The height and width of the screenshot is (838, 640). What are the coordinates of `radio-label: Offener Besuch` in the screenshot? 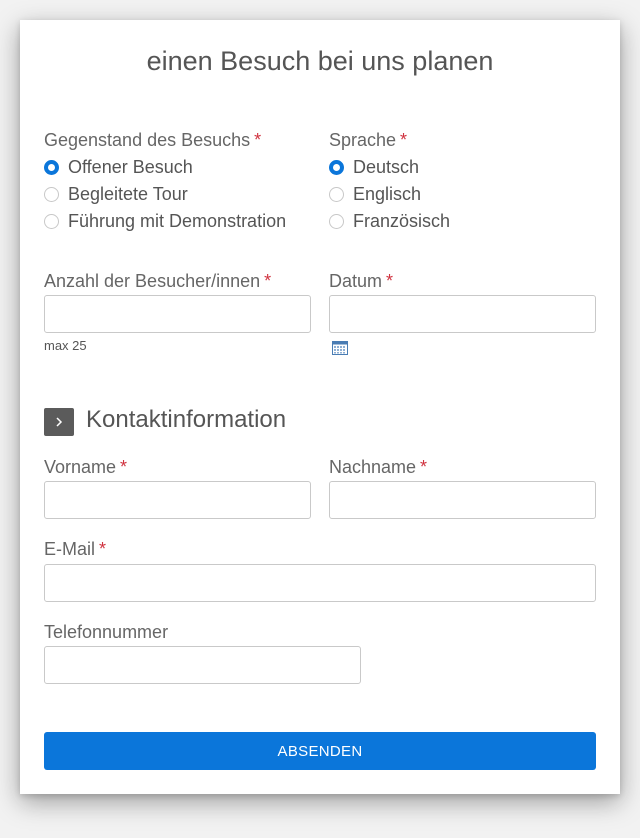 It's located at (130, 167).